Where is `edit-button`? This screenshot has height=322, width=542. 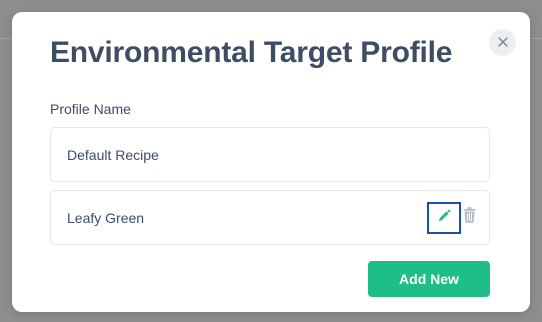
edit-button is located at coordinates (444, 218).